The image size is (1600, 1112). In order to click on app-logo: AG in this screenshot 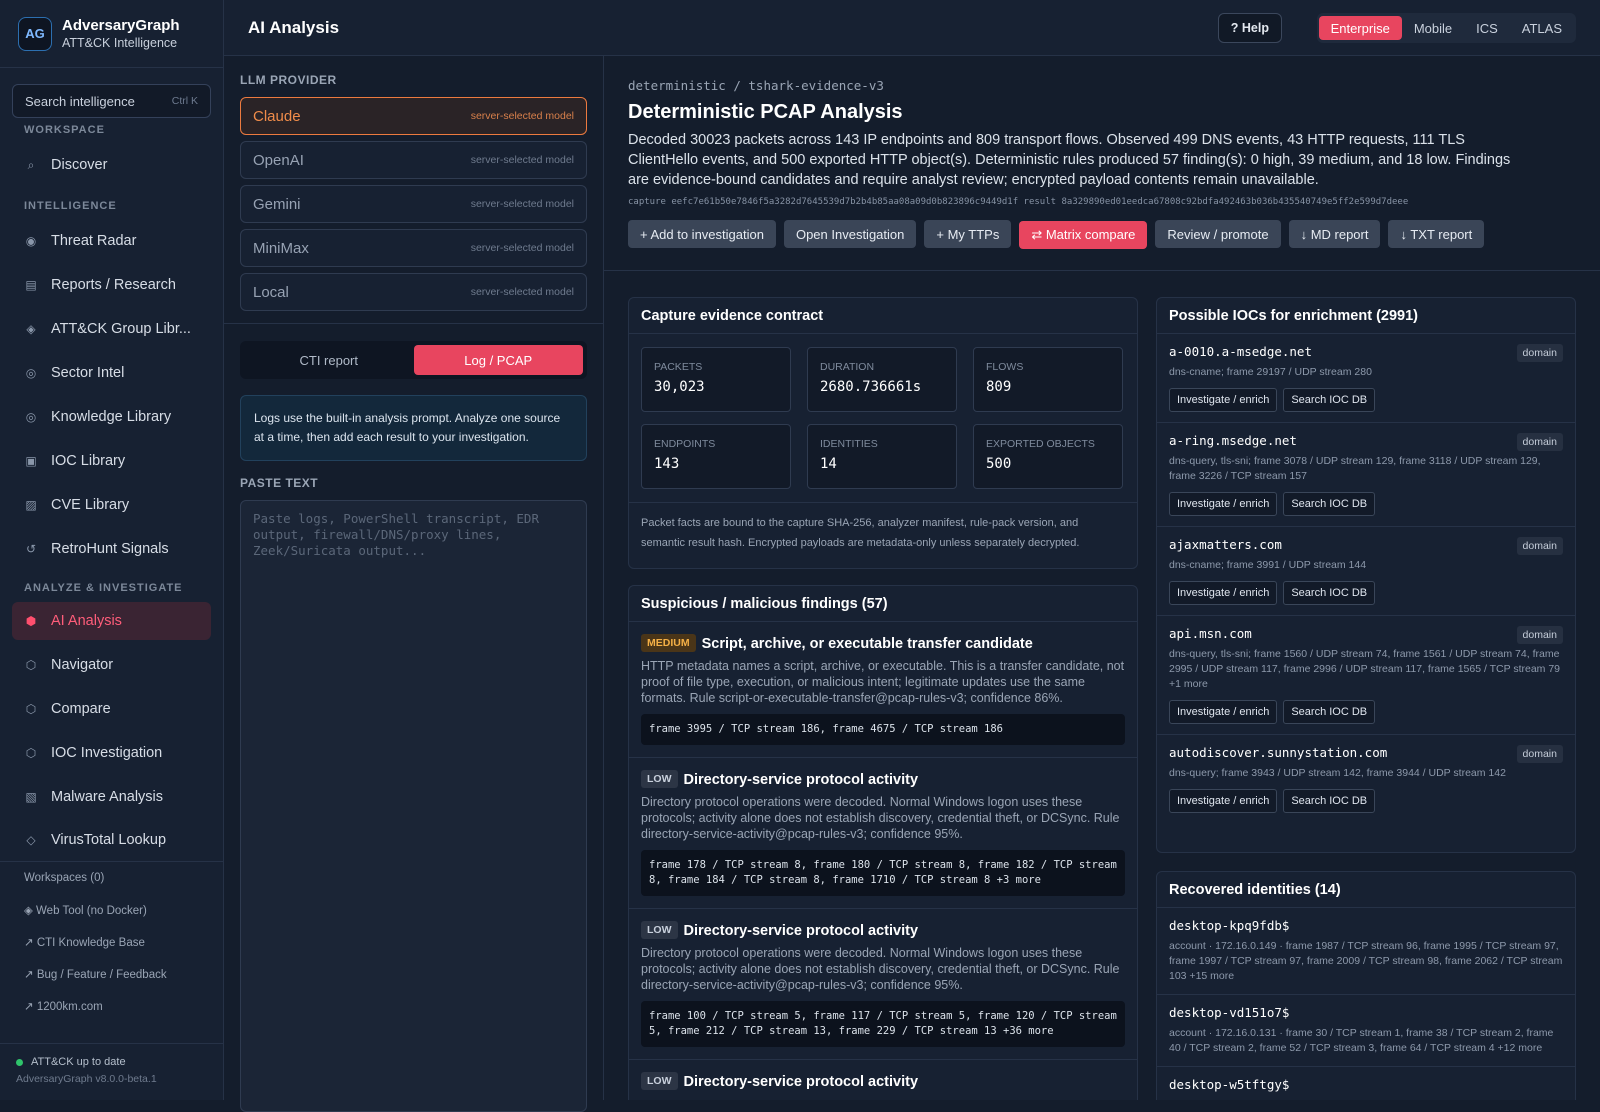, I will do `click(35, 33)`.